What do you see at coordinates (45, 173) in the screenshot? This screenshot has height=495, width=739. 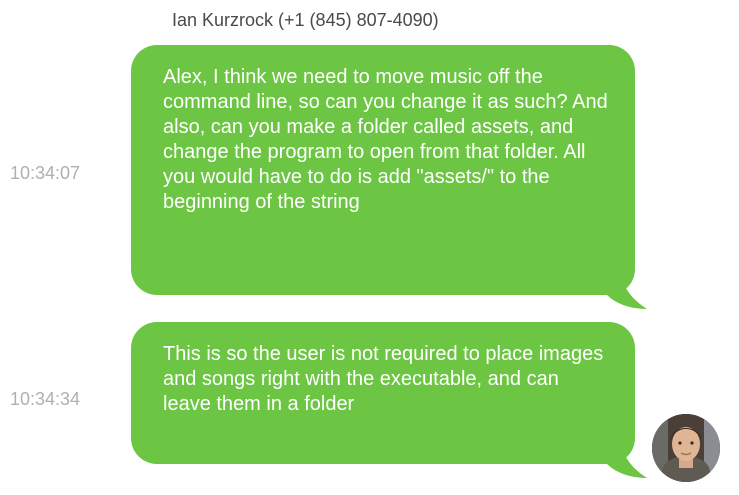 I see `message-timestamp: 10:34:07` at bounding box center [45, 173].